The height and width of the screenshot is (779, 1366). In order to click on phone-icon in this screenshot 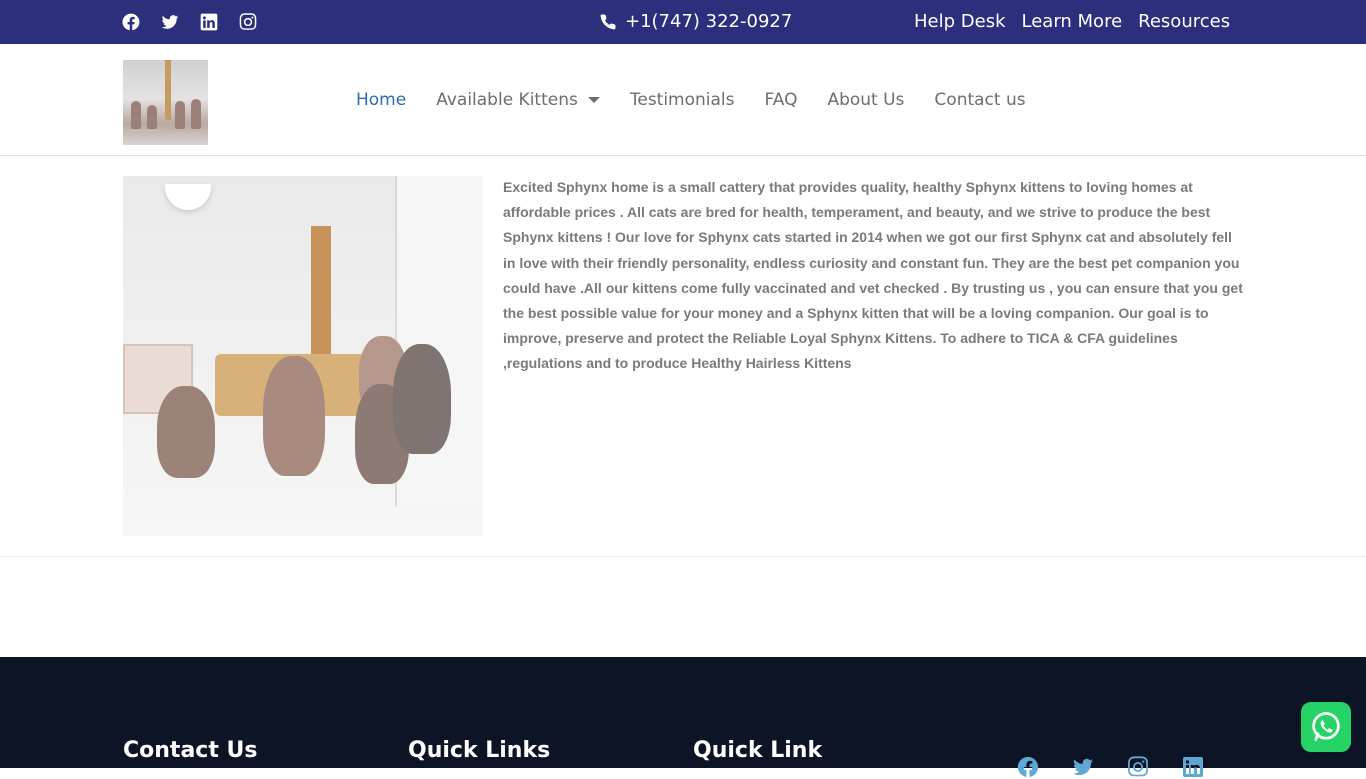, I will do `click(608, 21)`.